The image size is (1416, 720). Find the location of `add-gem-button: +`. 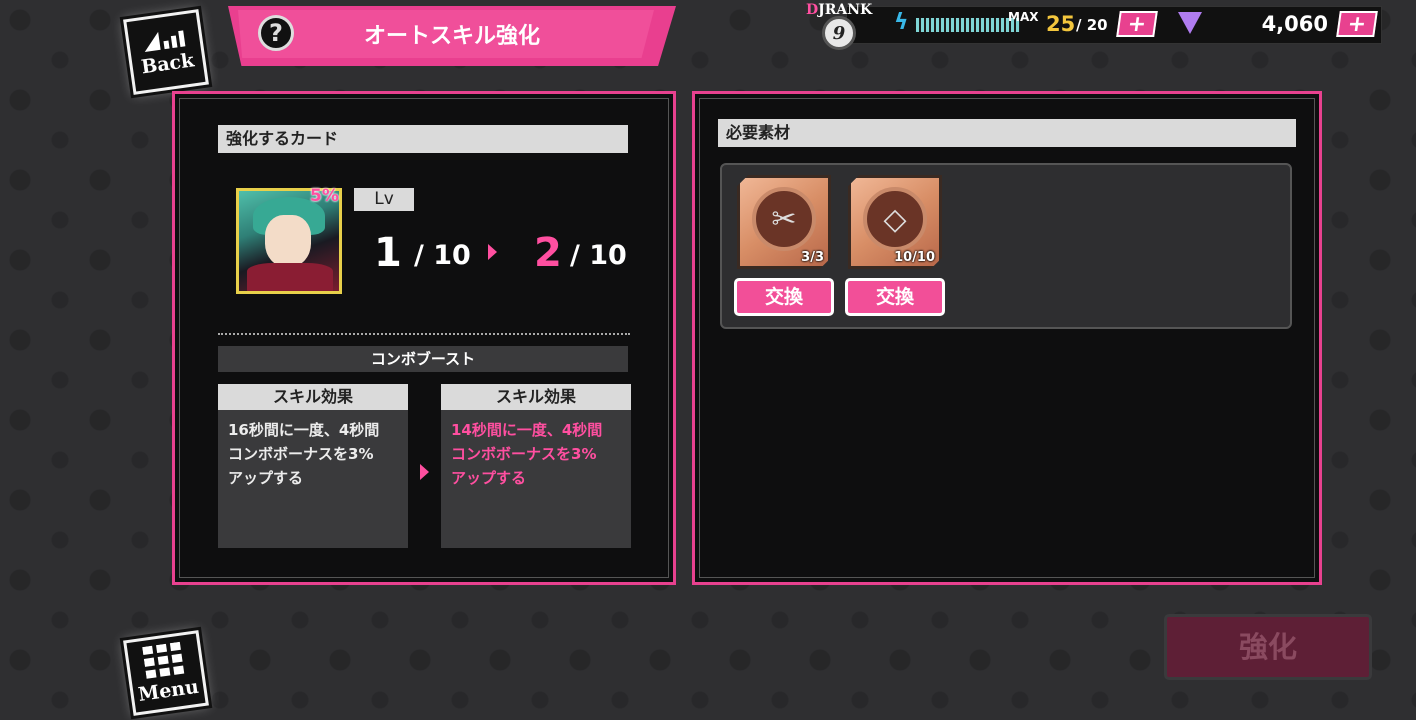

add-gem-button: + is located at coordinates (1357, 24).